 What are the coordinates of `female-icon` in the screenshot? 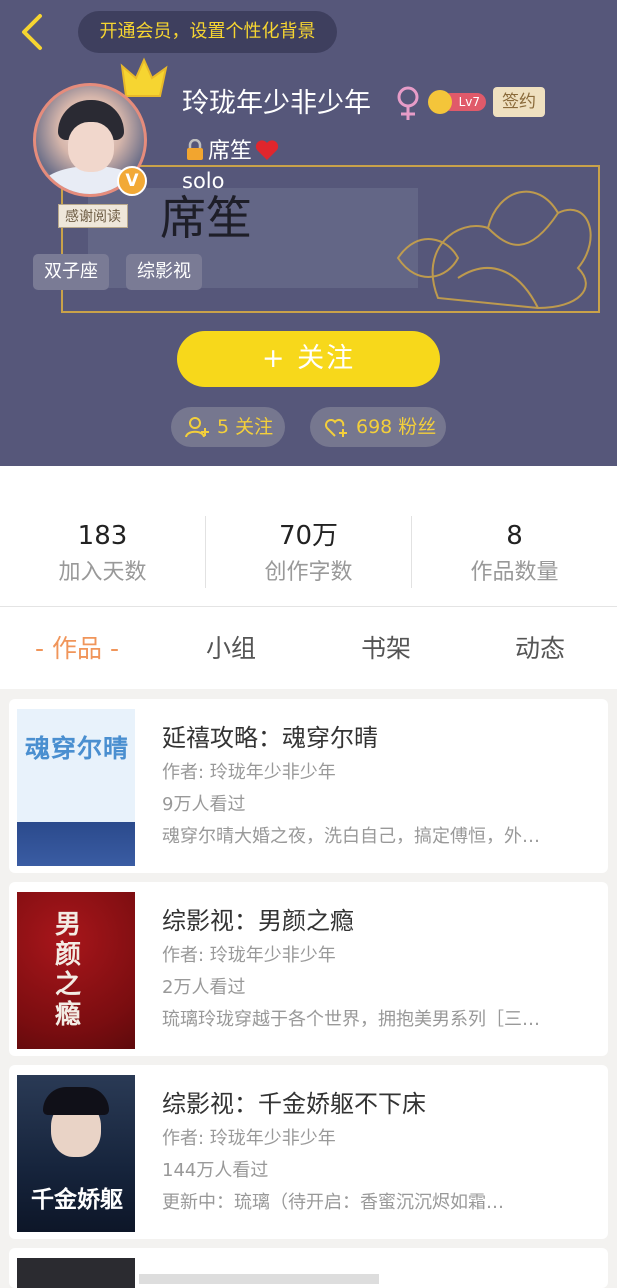 It's located at (408, 103).